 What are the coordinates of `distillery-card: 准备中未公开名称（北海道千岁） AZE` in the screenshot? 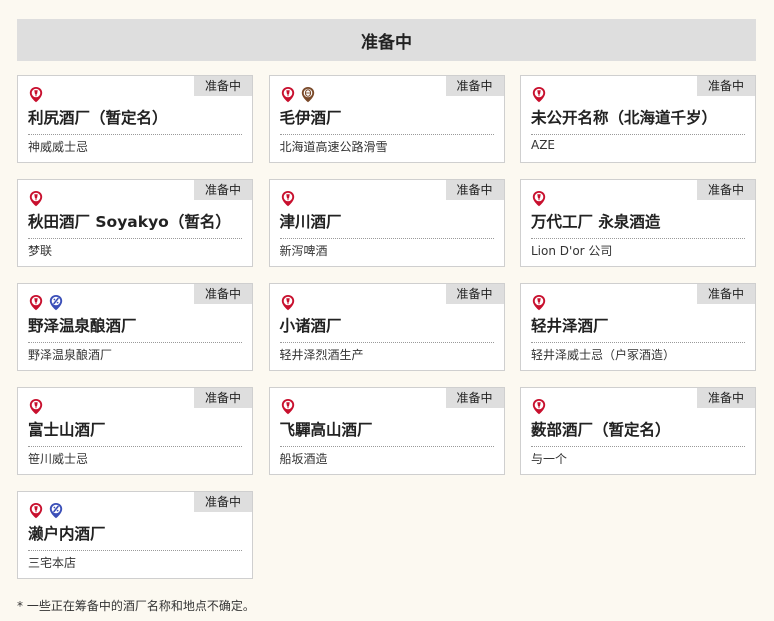 It's located at (638, 119).